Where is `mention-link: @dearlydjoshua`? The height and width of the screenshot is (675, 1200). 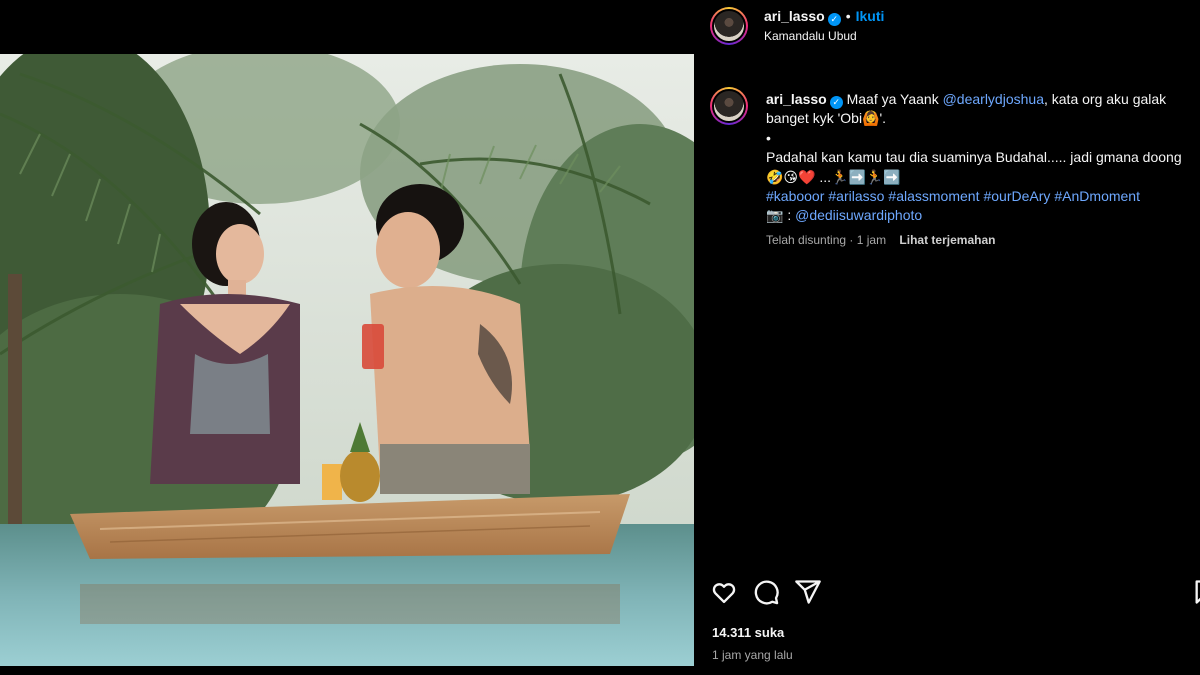 mention-link: @dearlydjoshua is located at coordinates (993, 99).